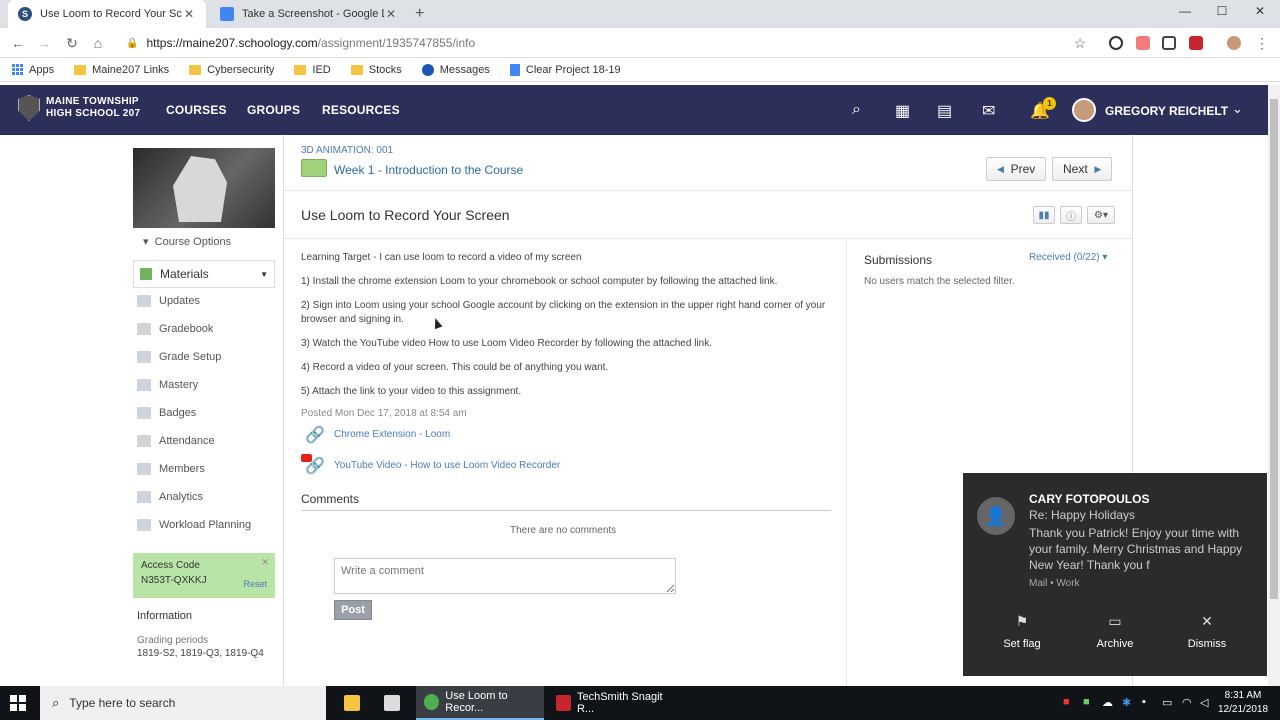  What do you see at coordinates (428, 170) in the screenshot?
I see `week-folder-link: Week 1 - Introduction to the Course` at bounding box center [428, 170].